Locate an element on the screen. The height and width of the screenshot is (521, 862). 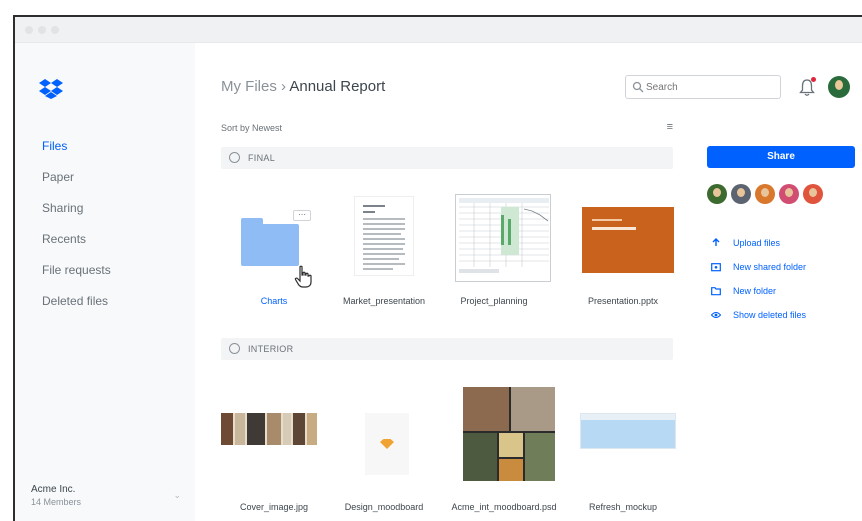
notification-badge is located at coordinates (813, 79).